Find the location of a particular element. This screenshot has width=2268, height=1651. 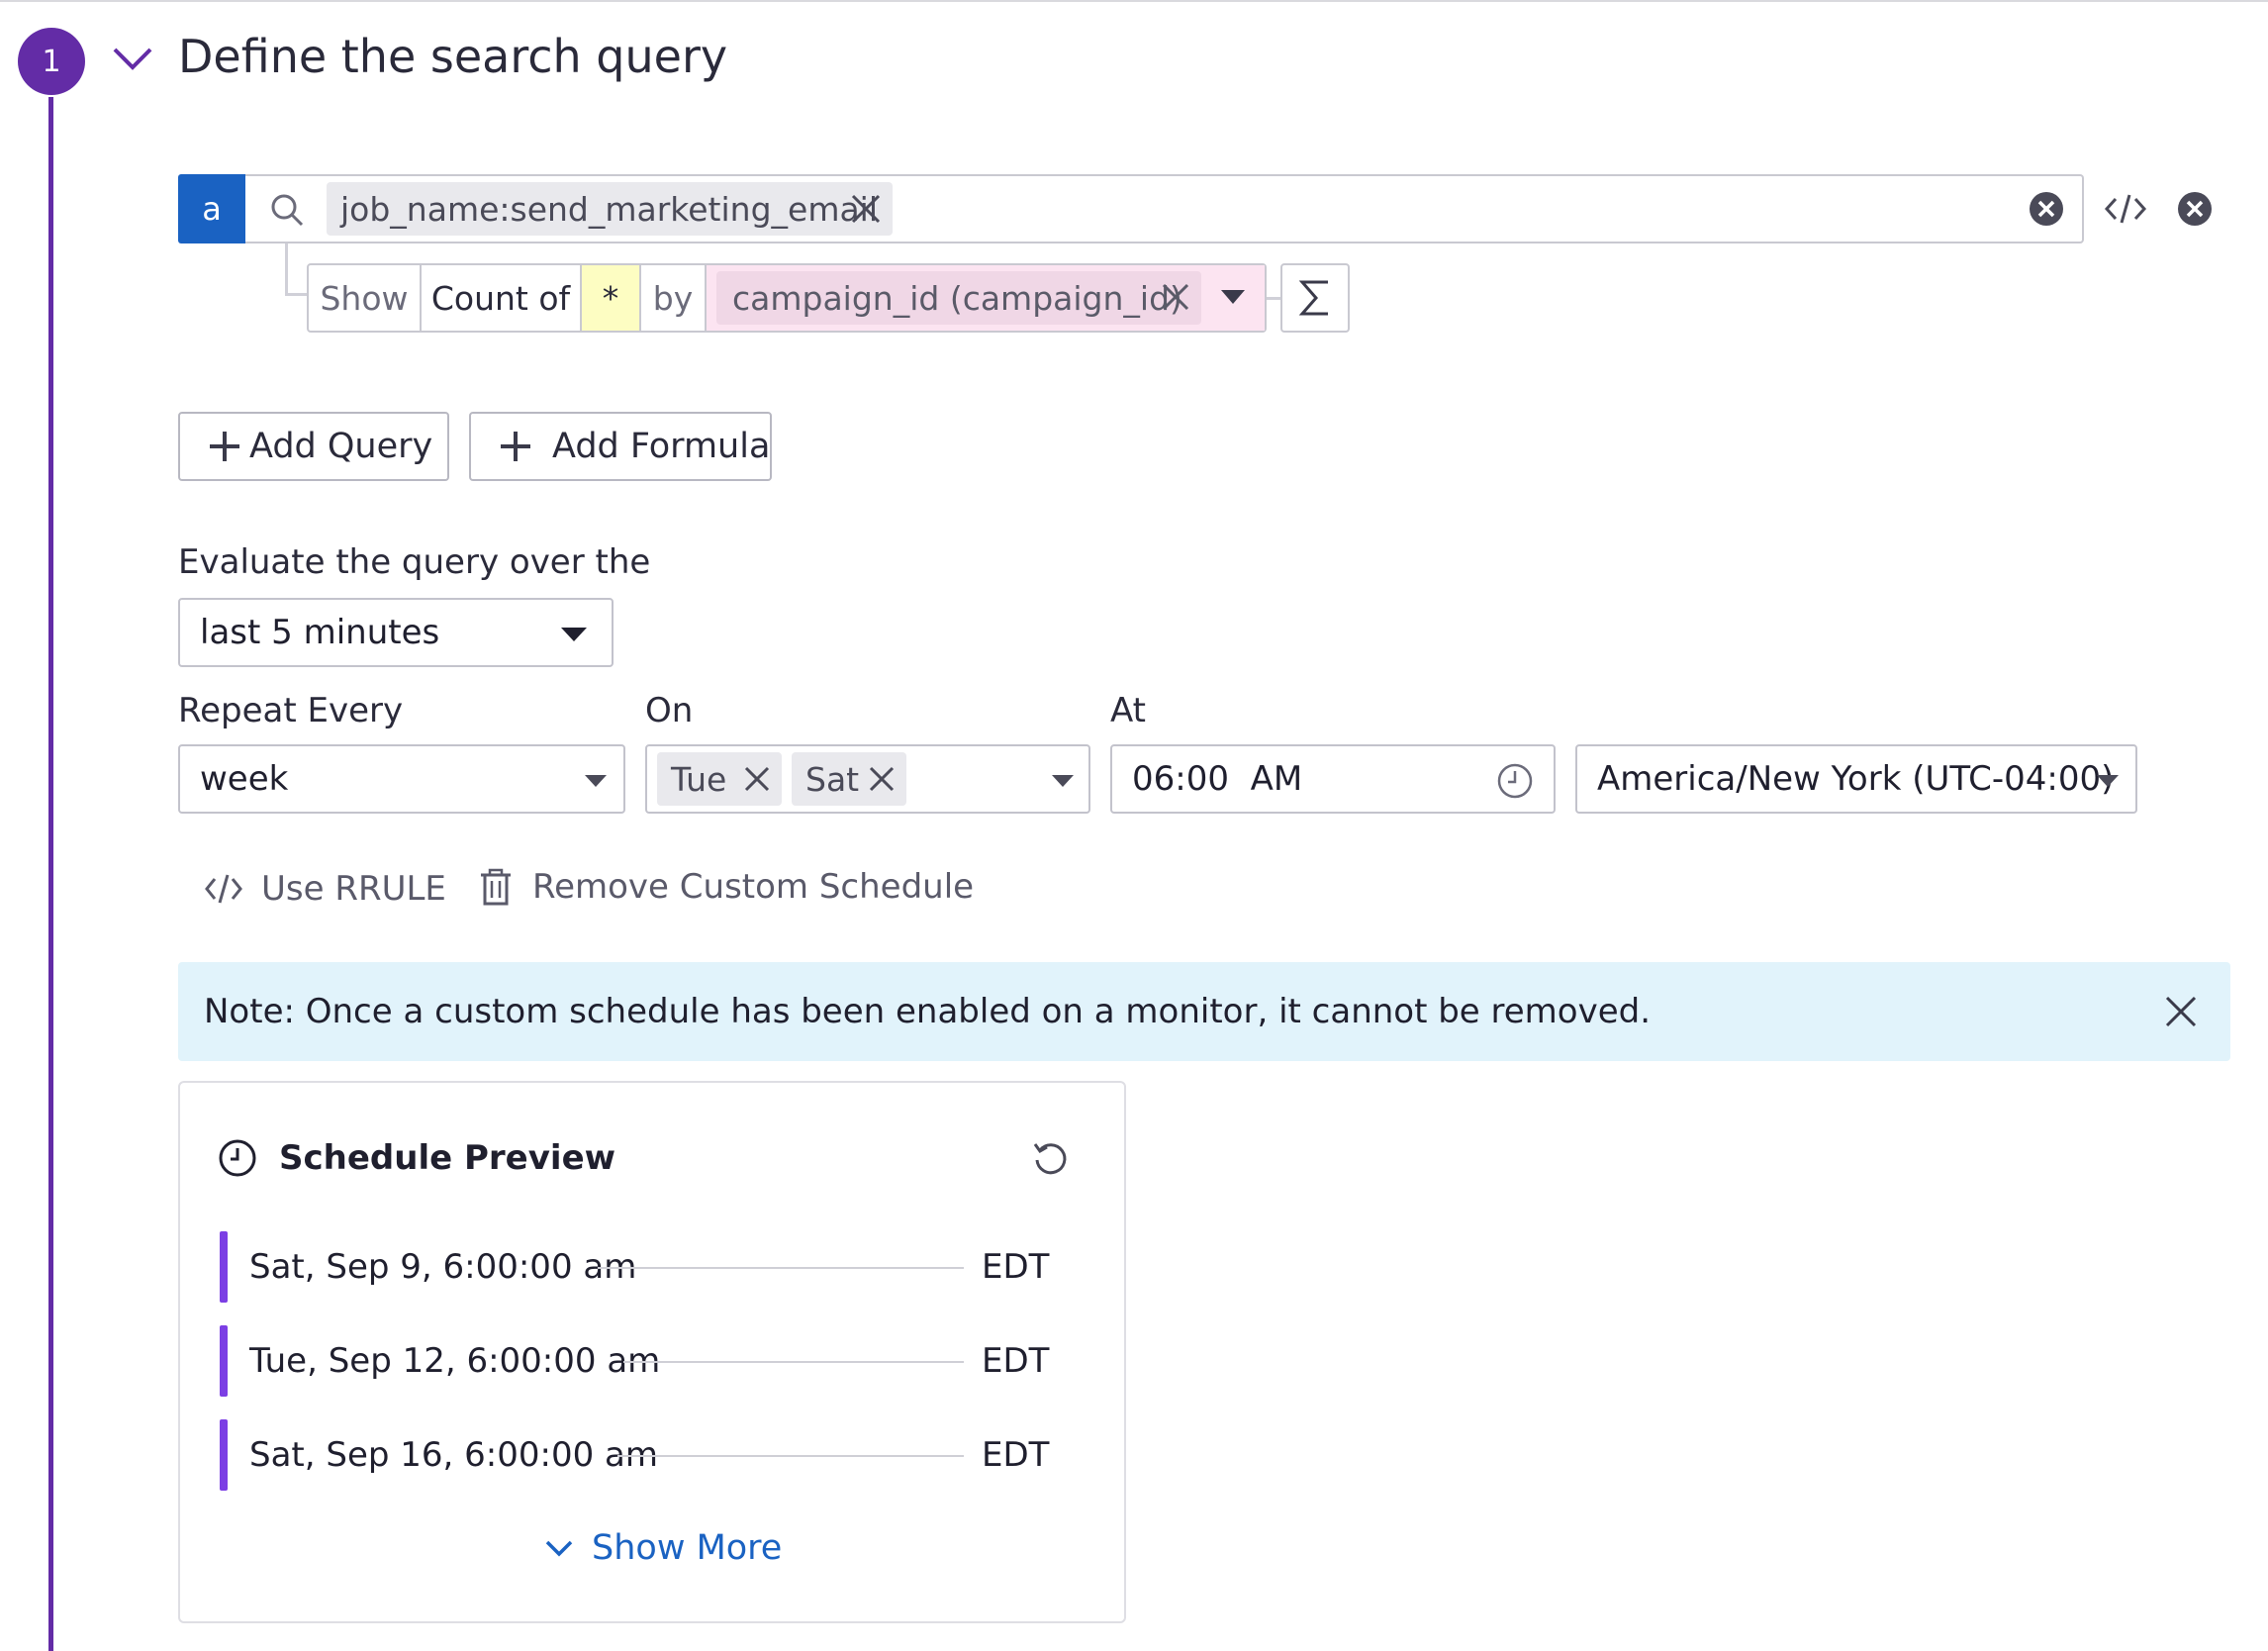

evaluation-window-select: last 5 minutes is located at coordinates (396, 632).